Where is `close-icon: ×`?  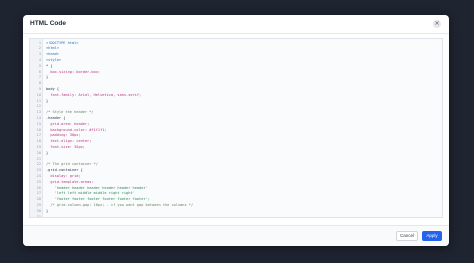 close-icon: × is located at coordinates (437, 24).